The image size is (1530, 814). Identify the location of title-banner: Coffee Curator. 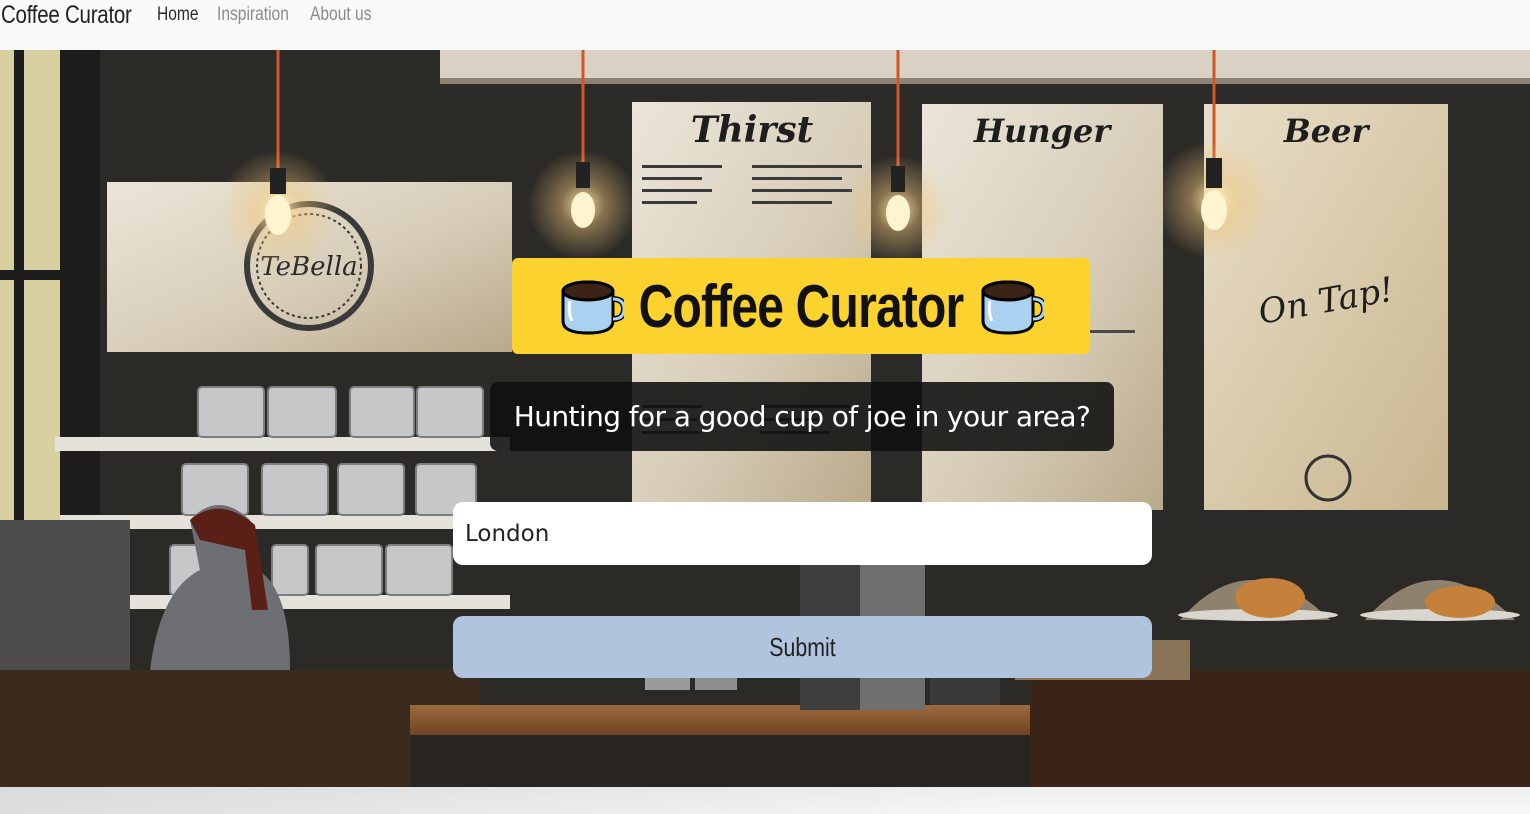
(801, 306).